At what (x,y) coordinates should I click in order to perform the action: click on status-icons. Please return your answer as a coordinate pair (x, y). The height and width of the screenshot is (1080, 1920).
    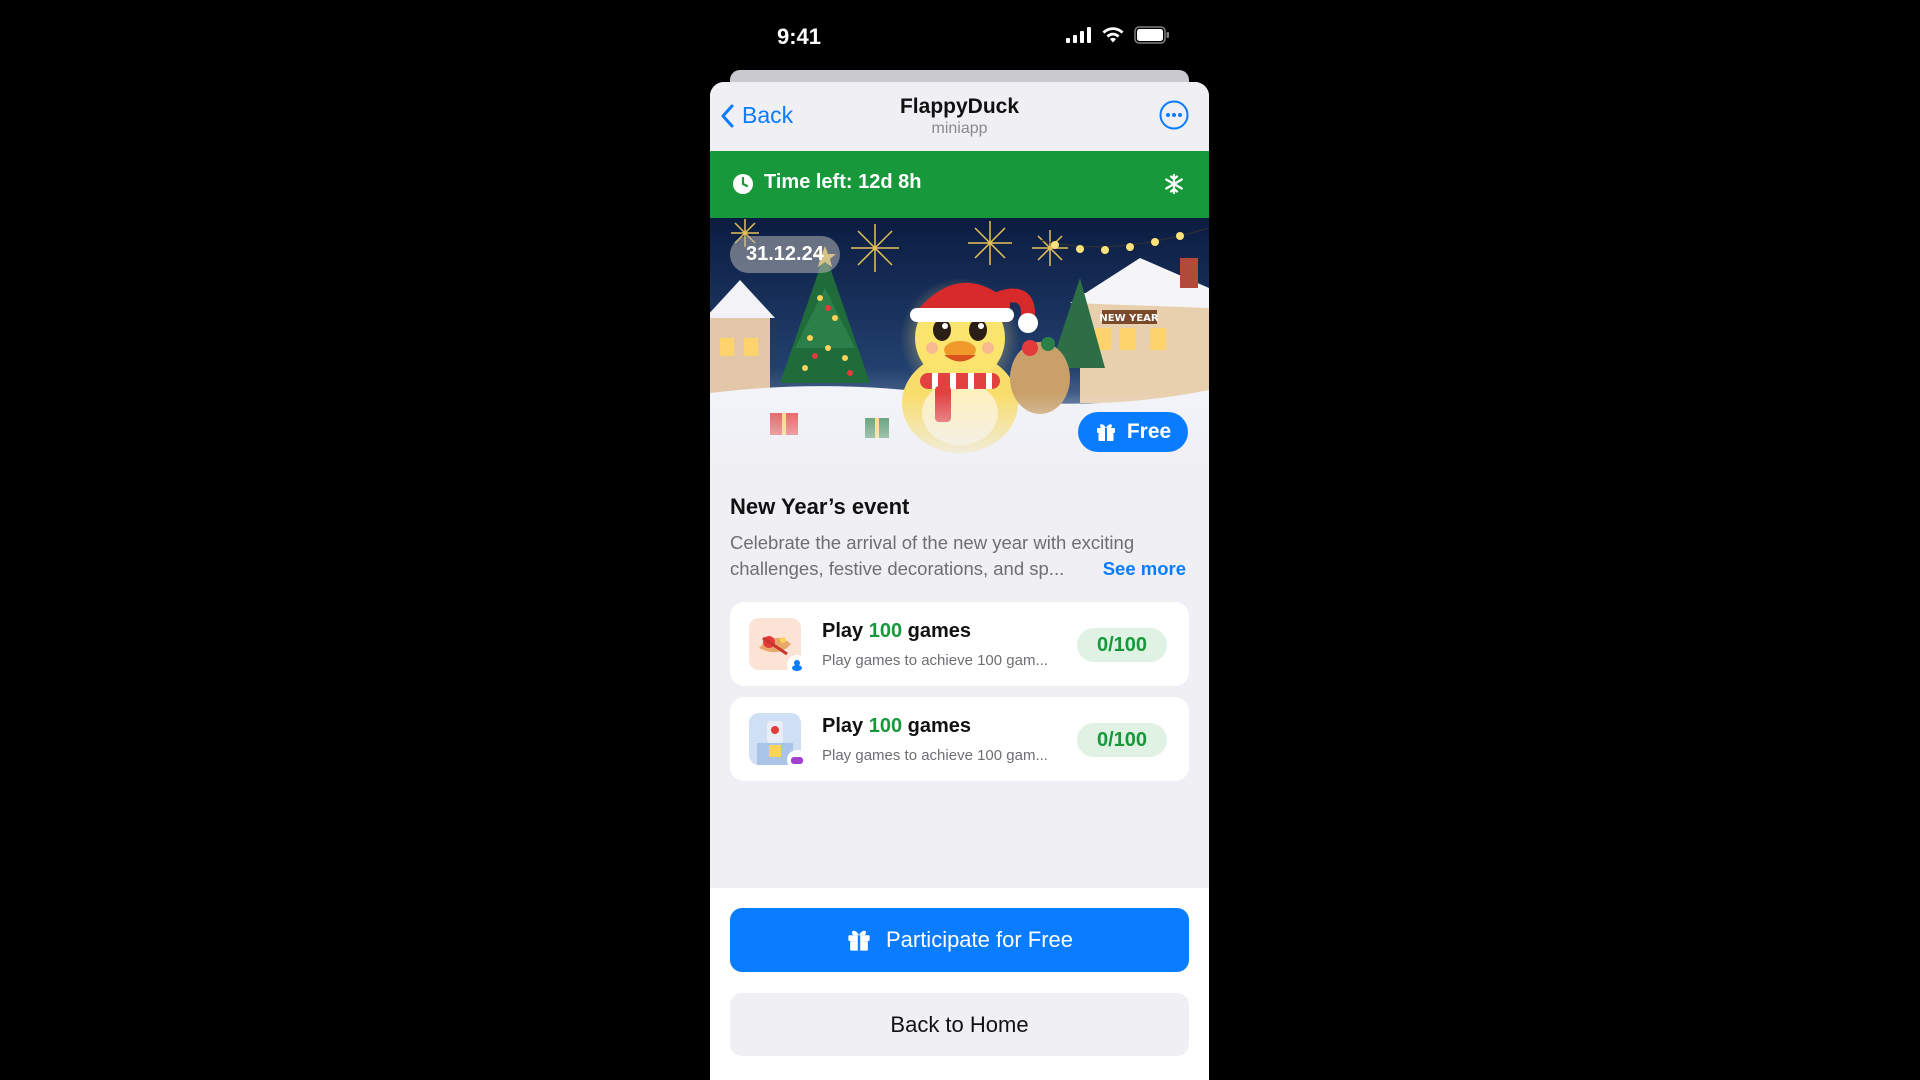
    Looking at the image, I should click on (1118, 35).